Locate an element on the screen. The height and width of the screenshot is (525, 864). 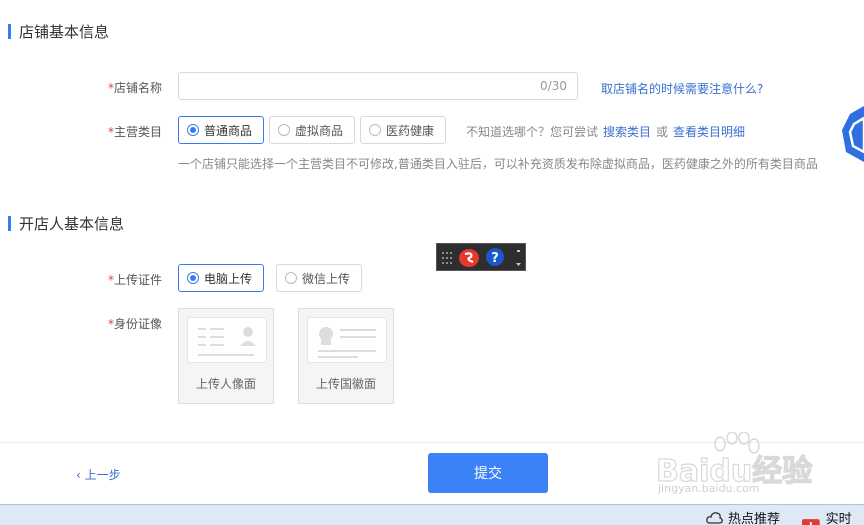
shop-info-section-title: 店铺基本信息 is located at coordinates (58, 31).